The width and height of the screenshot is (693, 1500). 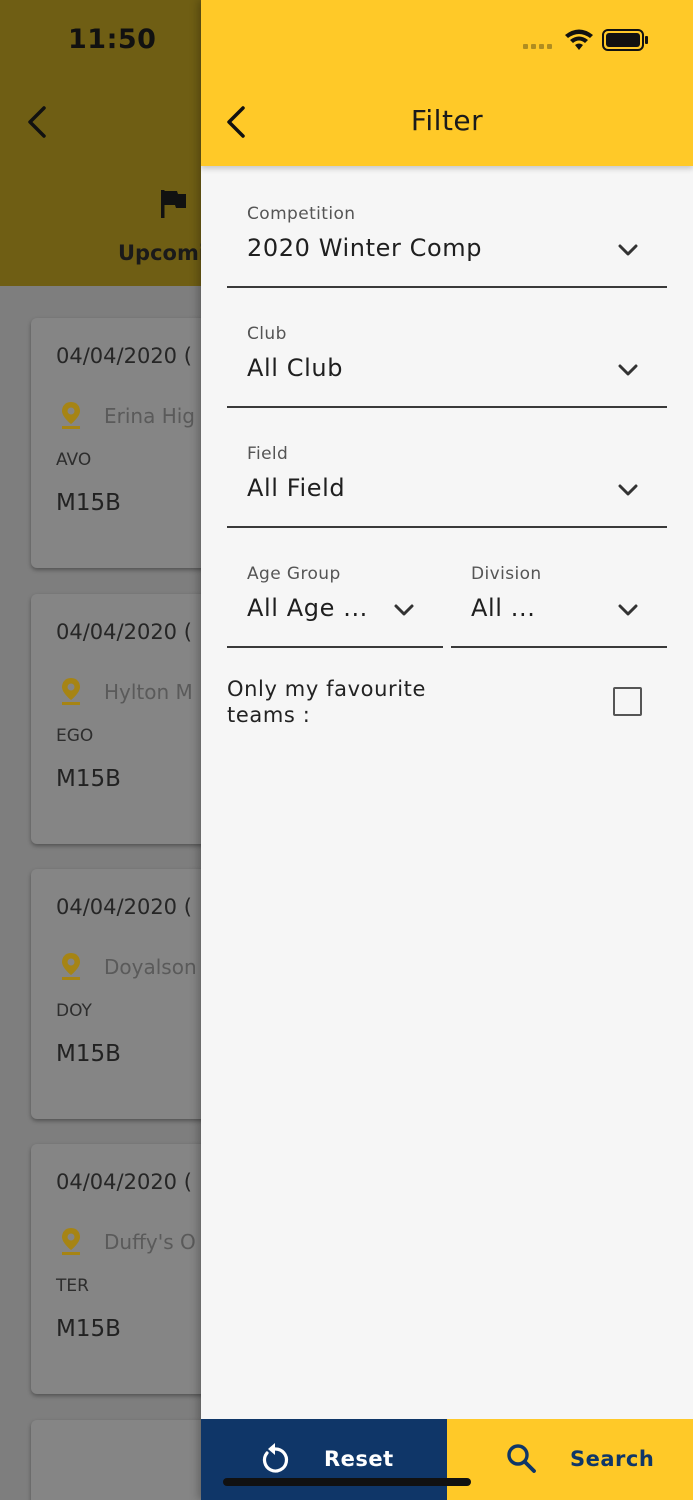 I want to click on match-venue: Erina Hig, so click(x=149, y=416).